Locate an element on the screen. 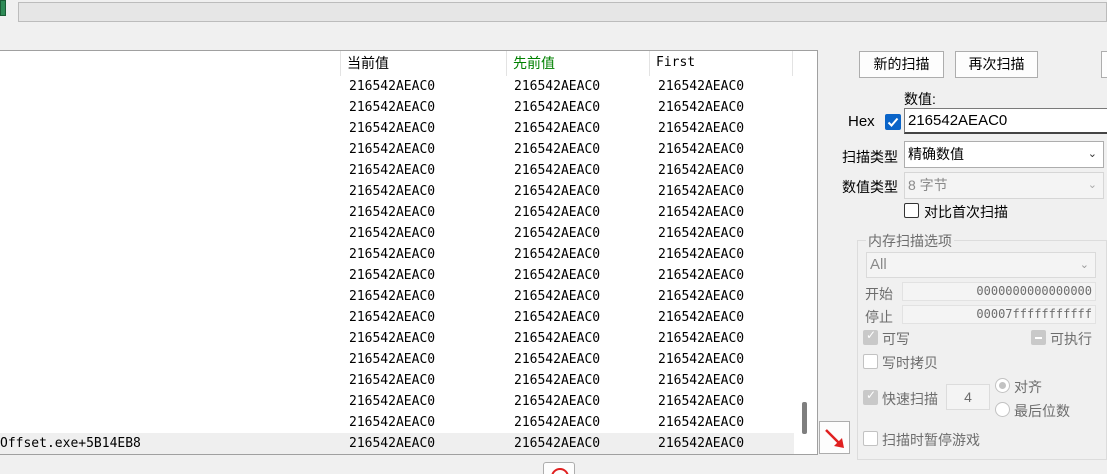 Image resolution: width=1107 pixels, height=474 pixels. check-icon is located at coordinates (893, 122).